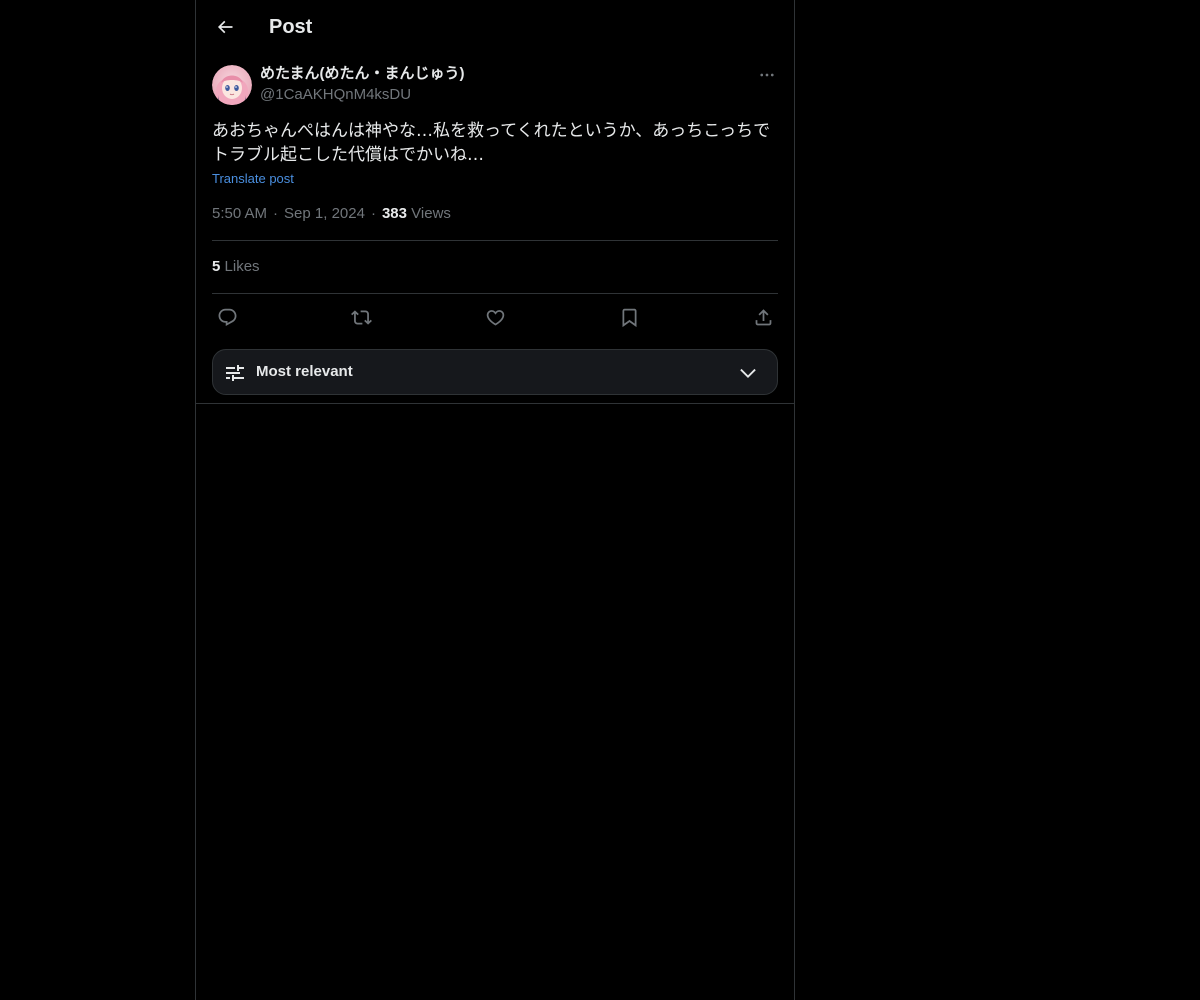  Describe the element at coordinates (335, 95) in the screenshot. I see `user-handle: @1CaAKHQnM4ksDU` at that location.